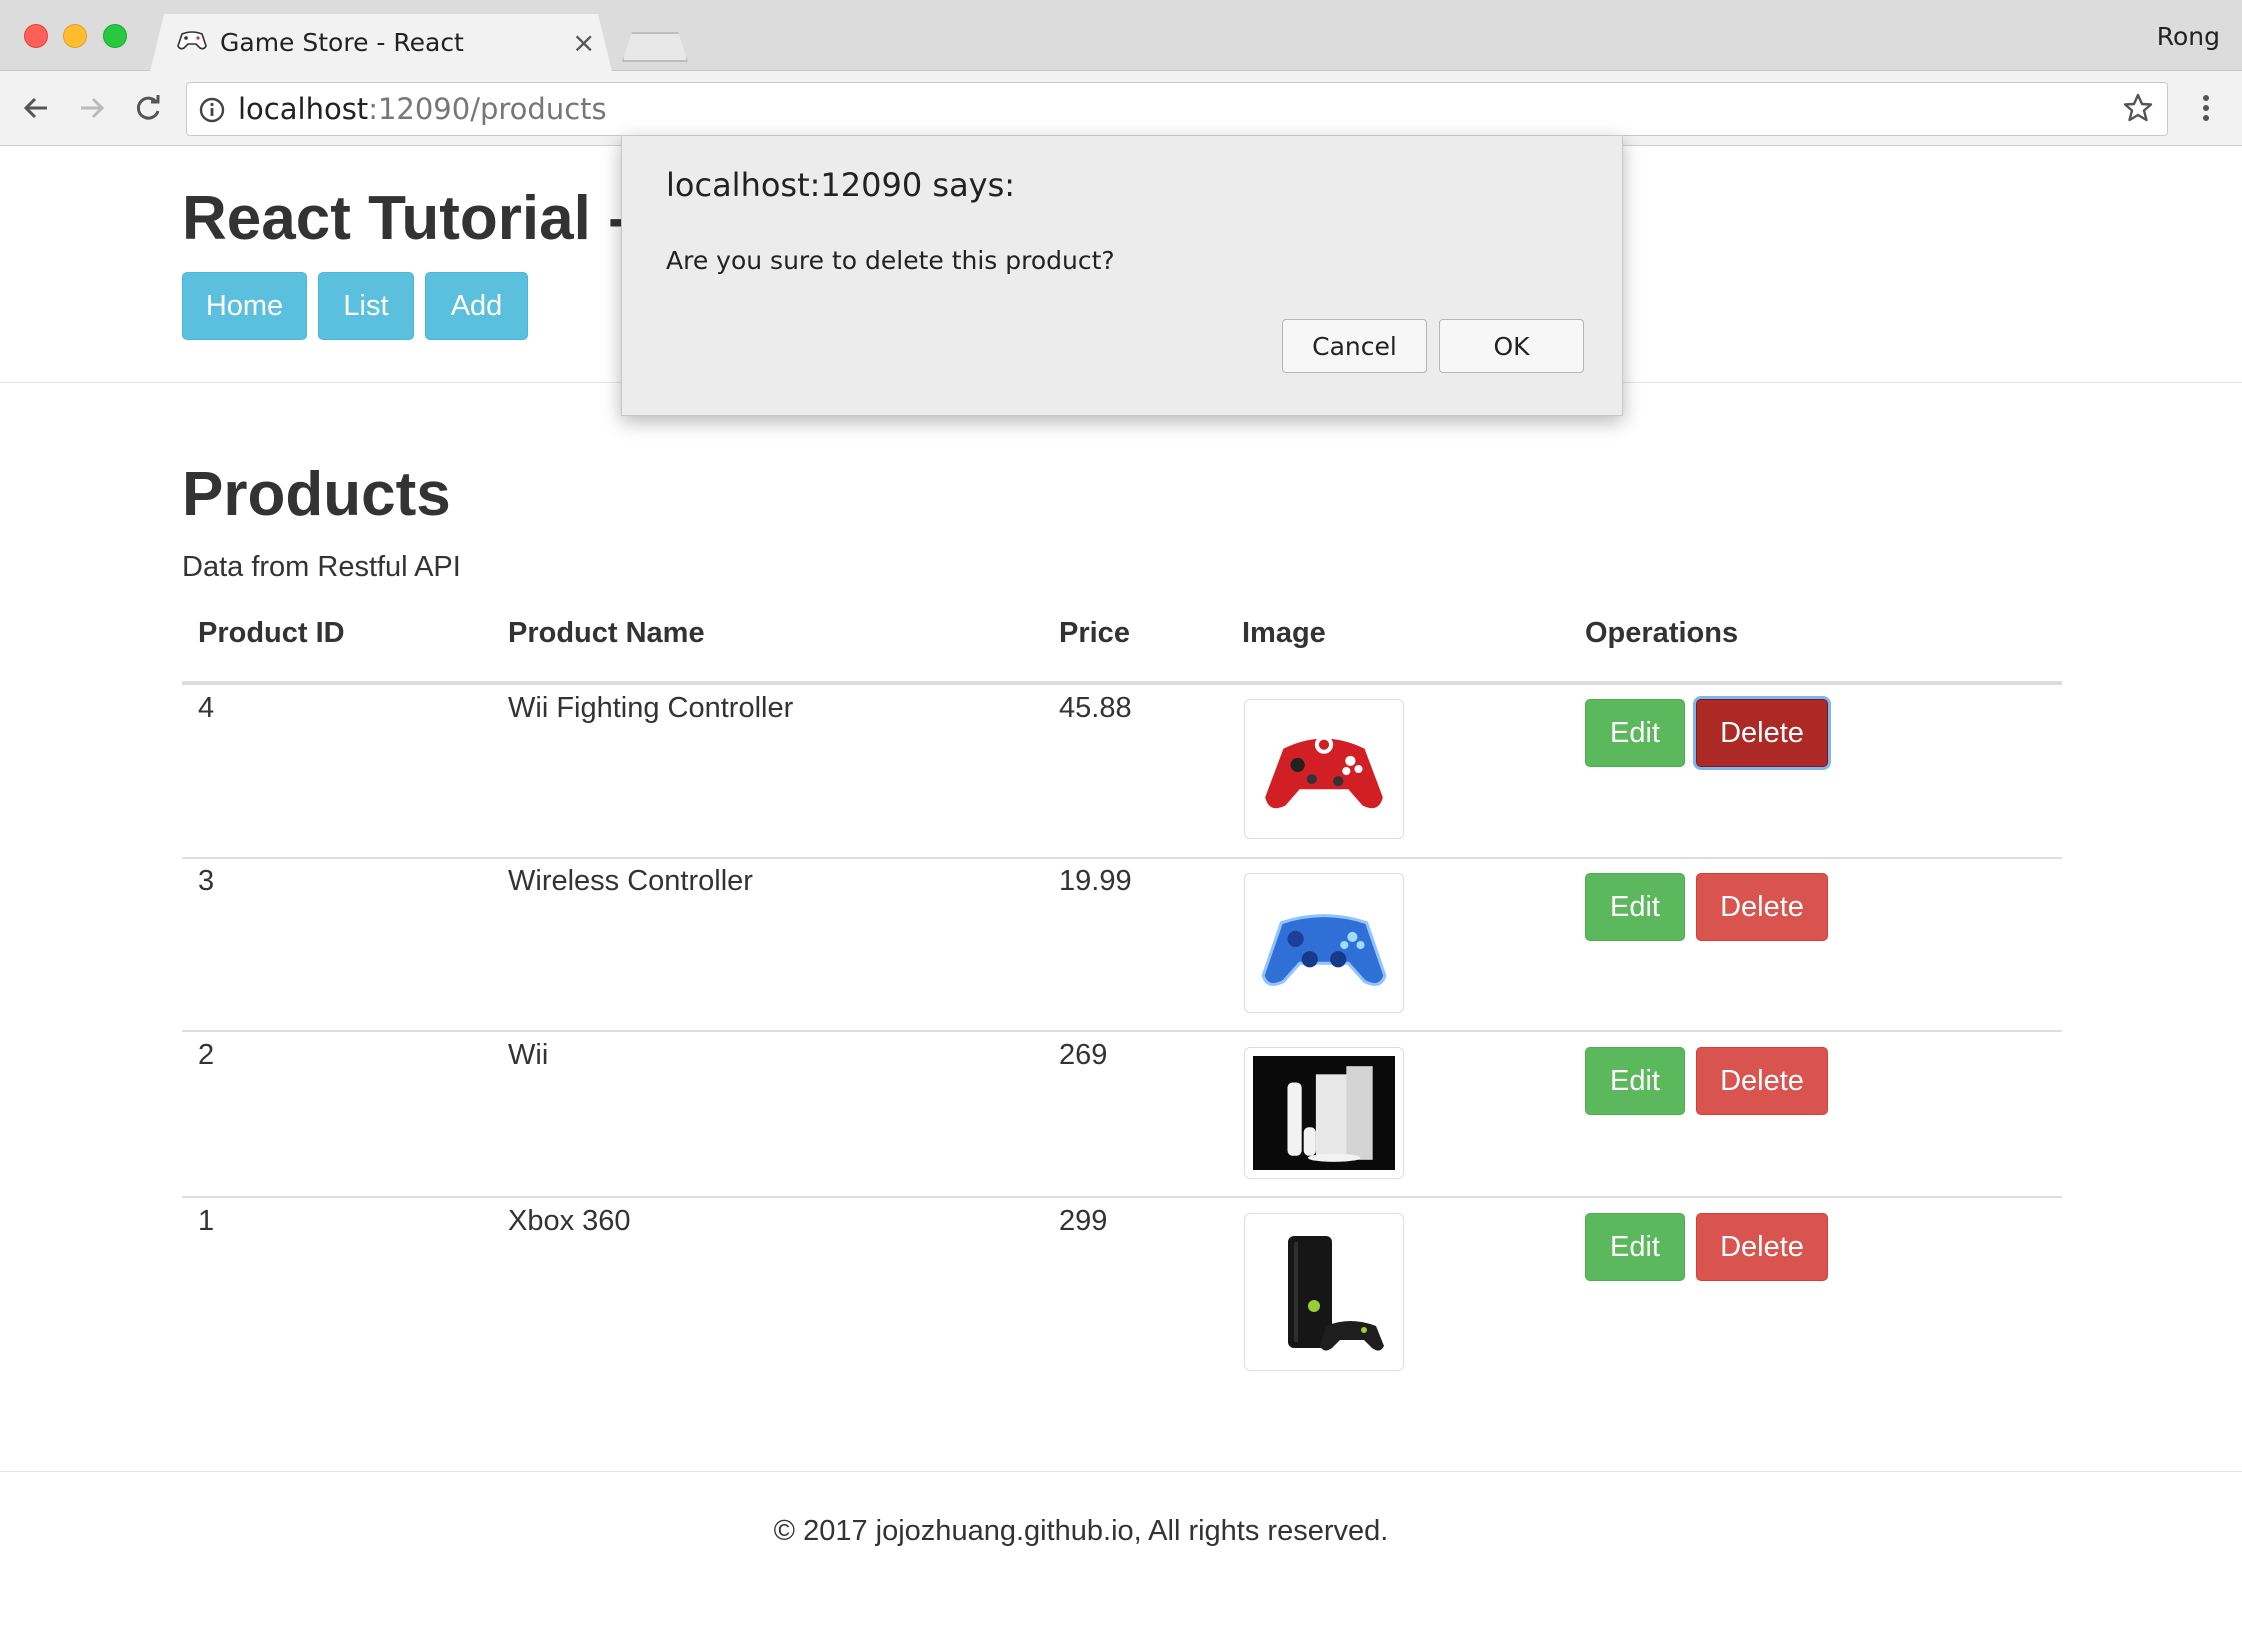 The image size is (2242, 1638). Describe the element at coordinates (2188, 36) in the screenshot. I see `profile-name: Rong` at that location.